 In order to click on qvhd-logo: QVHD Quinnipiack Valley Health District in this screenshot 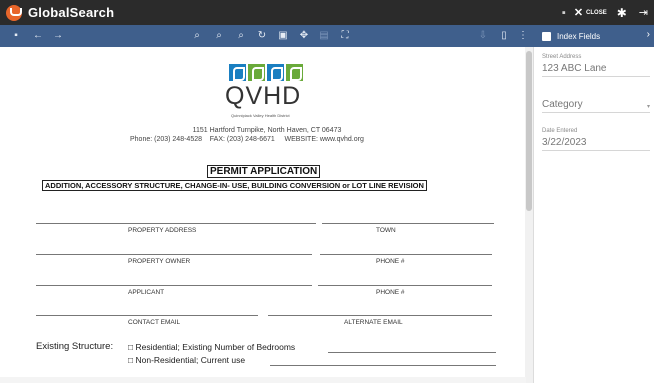, I will do `click(270, 91)`.